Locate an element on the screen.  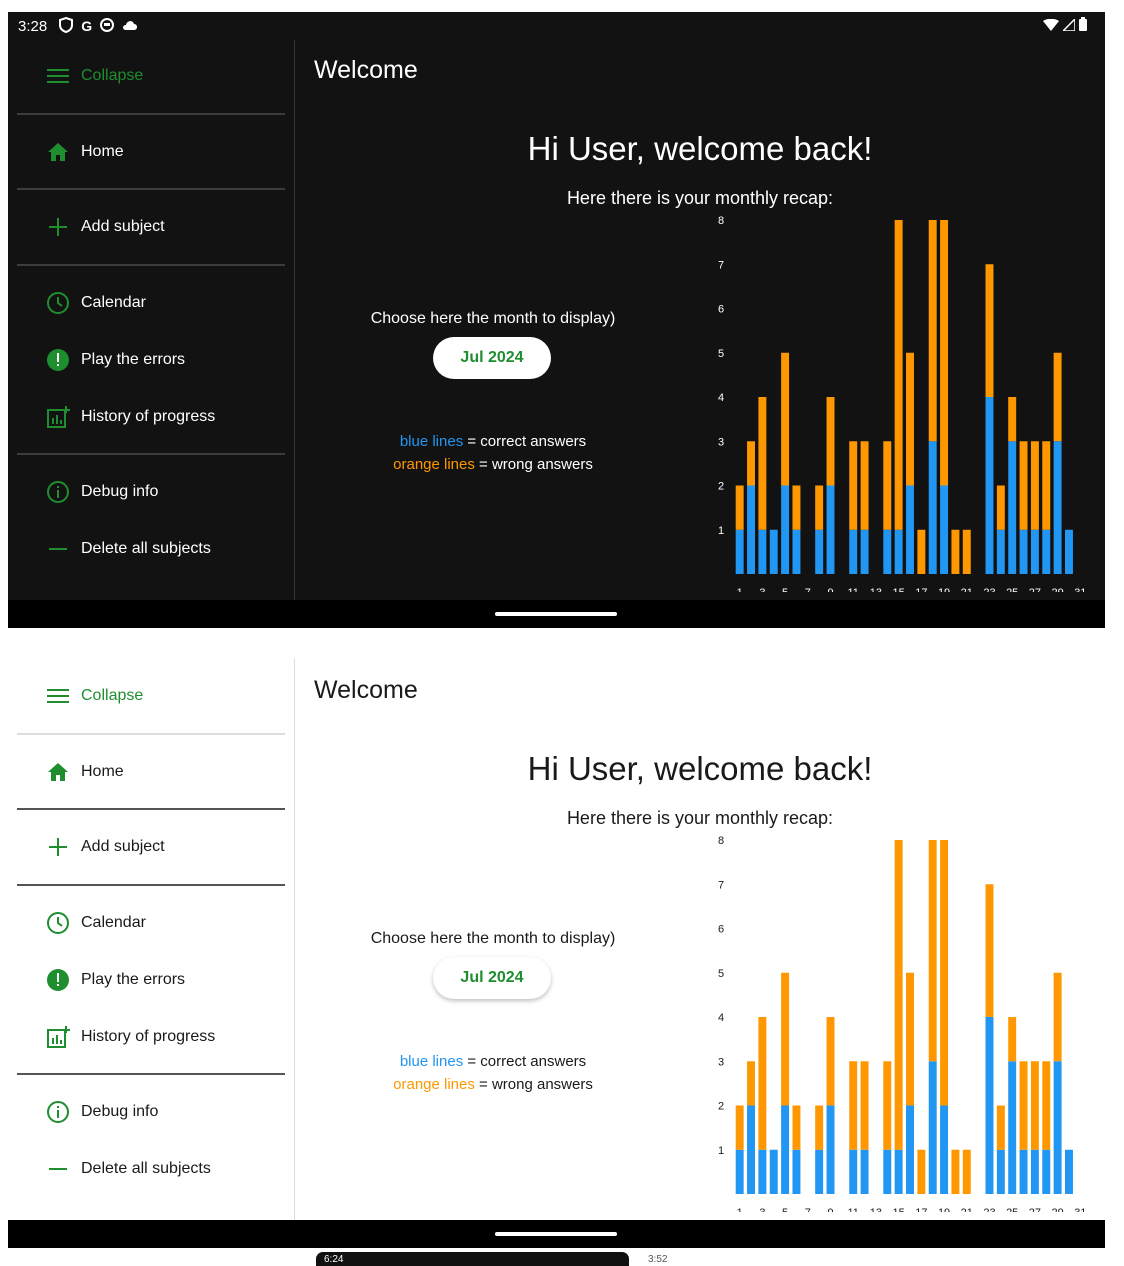
month-choose-label: Choose here the month to display) is located at coordinates (493, 318).